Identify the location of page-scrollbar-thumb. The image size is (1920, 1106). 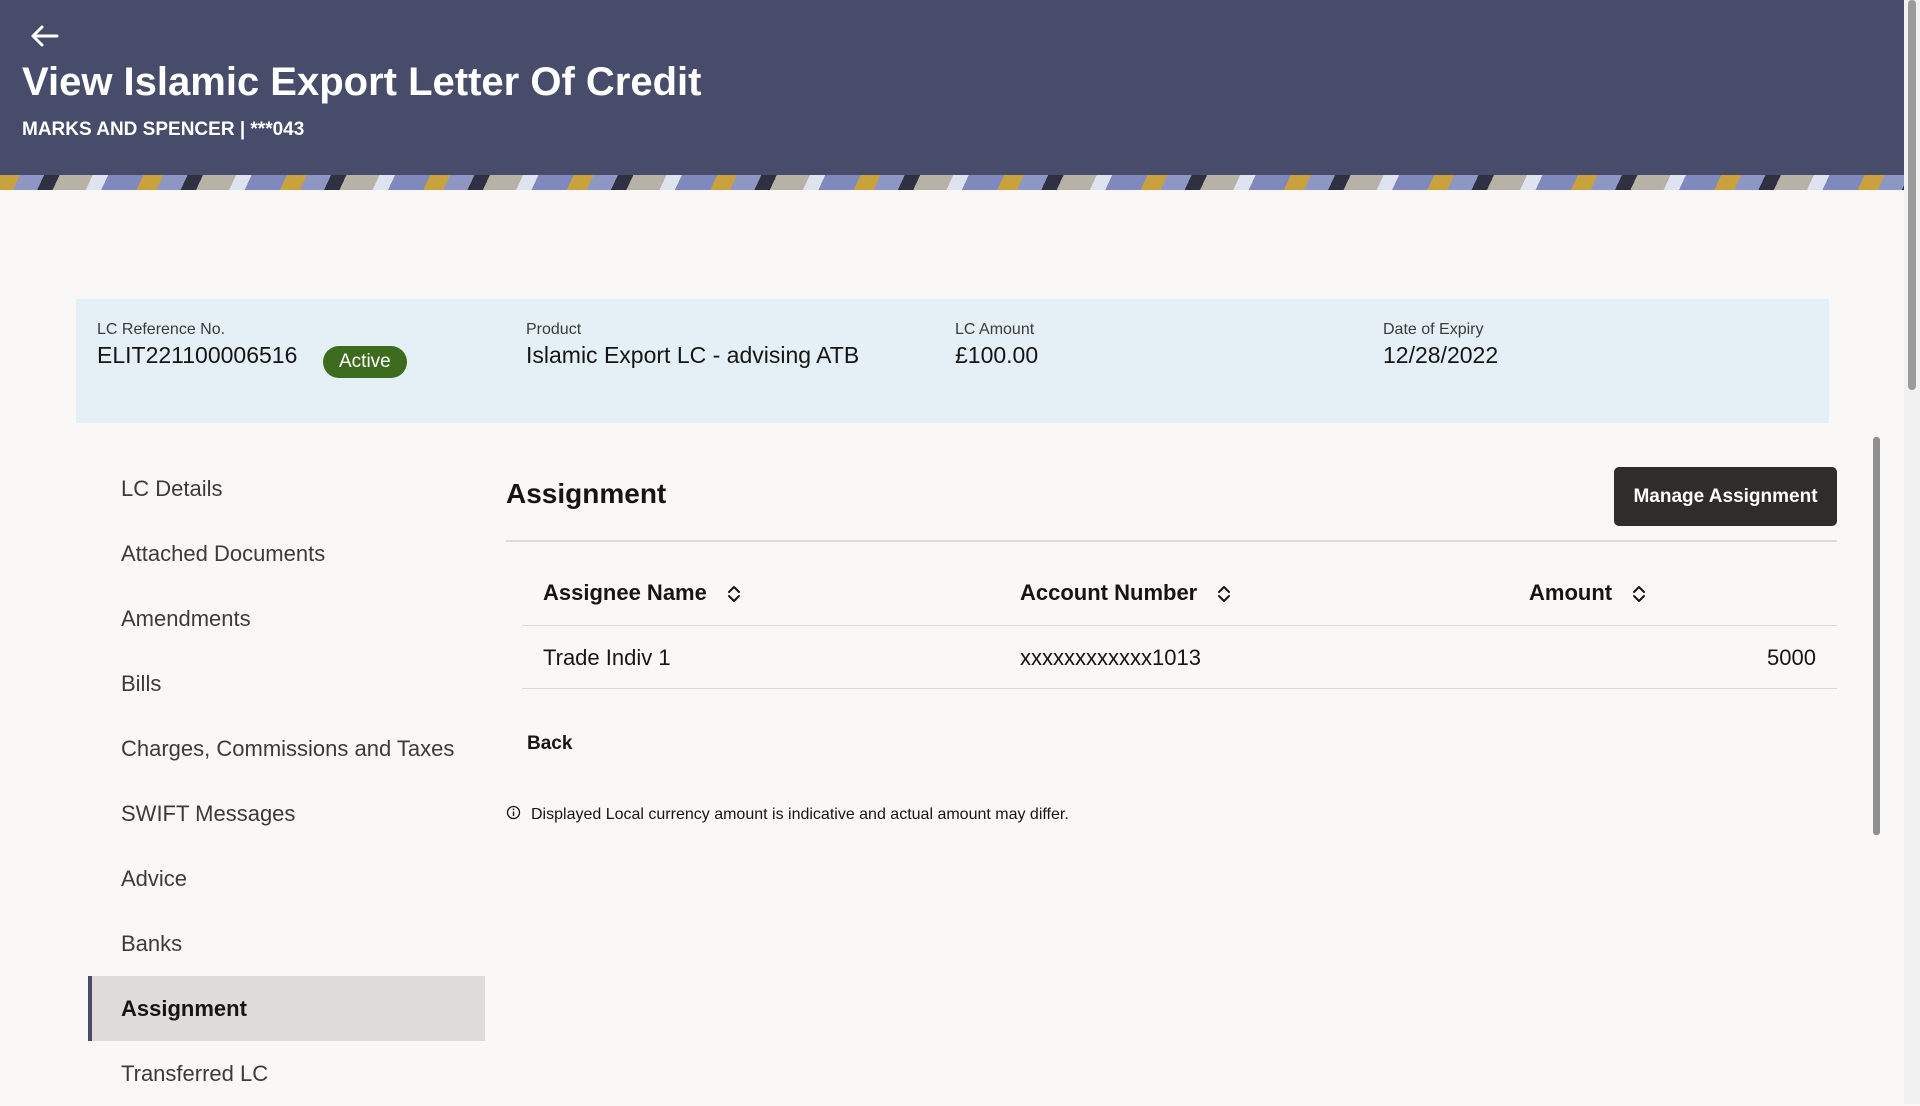
(1912, 195).